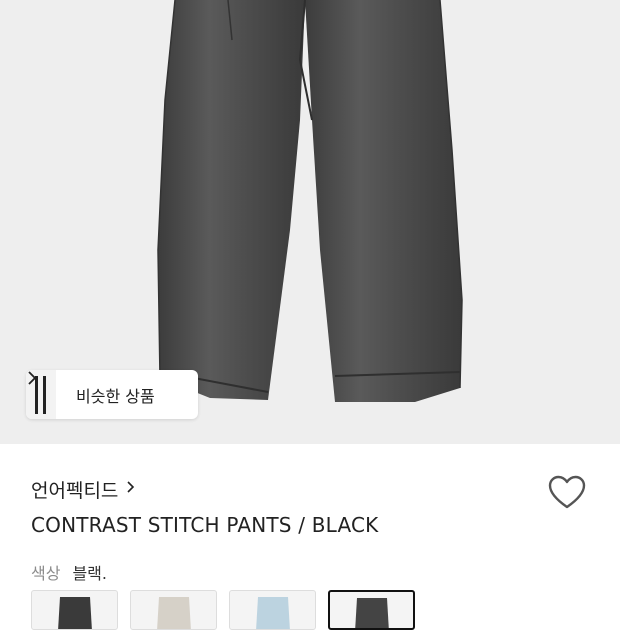 The height and width of the screenshot is (630, 620). I want to click on color-swatch-light-blue, so click(272, 610).